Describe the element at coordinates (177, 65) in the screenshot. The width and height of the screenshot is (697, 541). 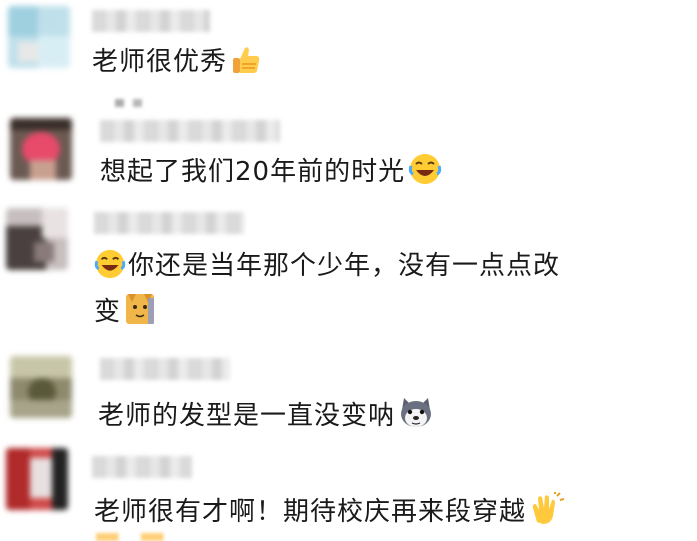
I see `comment-text: 老师很优秀` at that location.